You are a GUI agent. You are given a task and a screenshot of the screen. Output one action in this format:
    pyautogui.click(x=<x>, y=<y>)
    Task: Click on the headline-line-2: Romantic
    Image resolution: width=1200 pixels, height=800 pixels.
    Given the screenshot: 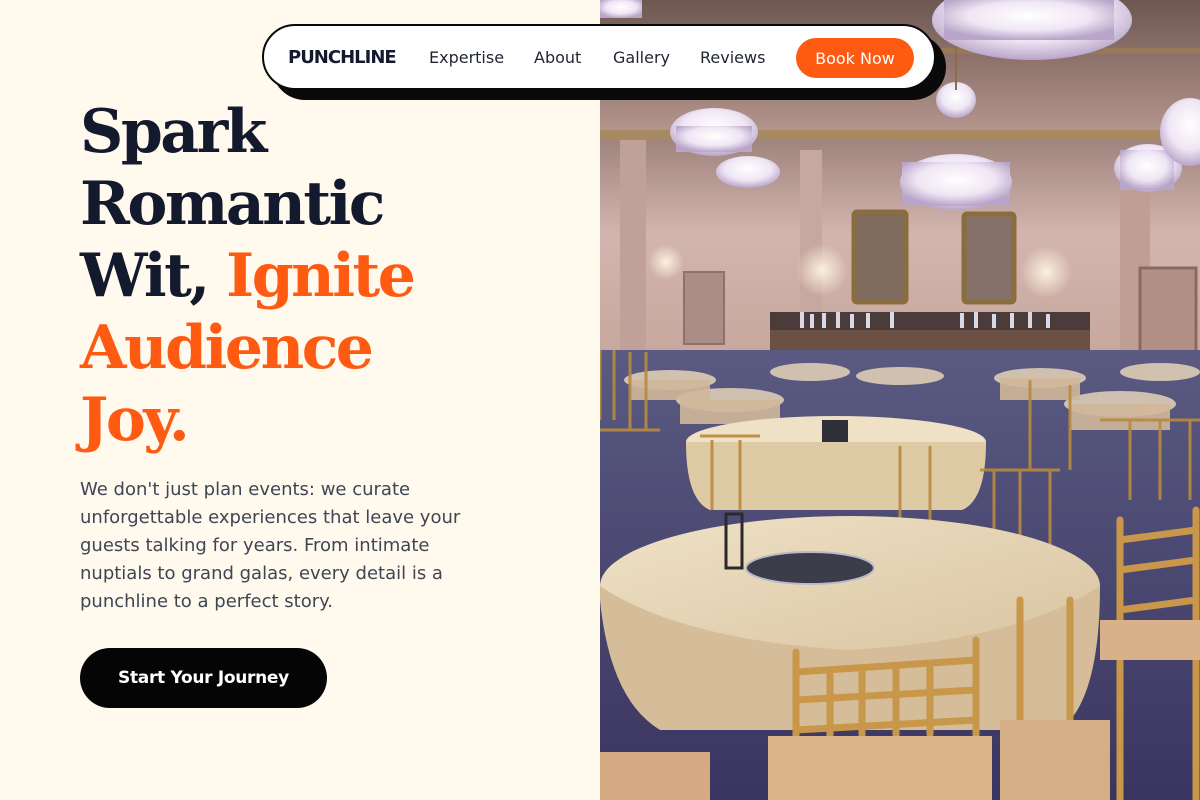 What is the action you would take?
    pyautogui.click(x=232, y=204)
    